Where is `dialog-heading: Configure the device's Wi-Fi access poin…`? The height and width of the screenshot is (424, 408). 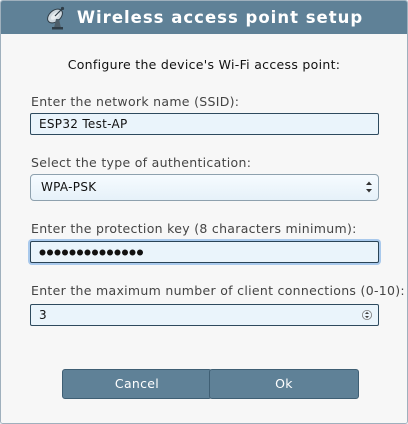
dialog-heading: Configure the device's Wi-Fi access poin… is located at coordinates (204, 64).